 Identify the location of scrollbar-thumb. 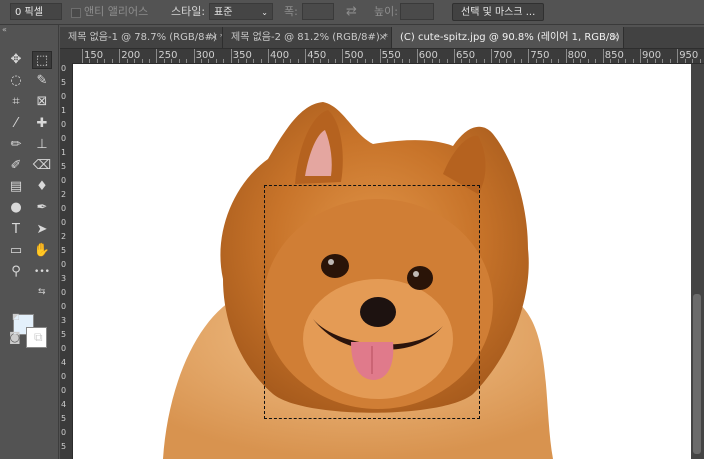
(697, 374).